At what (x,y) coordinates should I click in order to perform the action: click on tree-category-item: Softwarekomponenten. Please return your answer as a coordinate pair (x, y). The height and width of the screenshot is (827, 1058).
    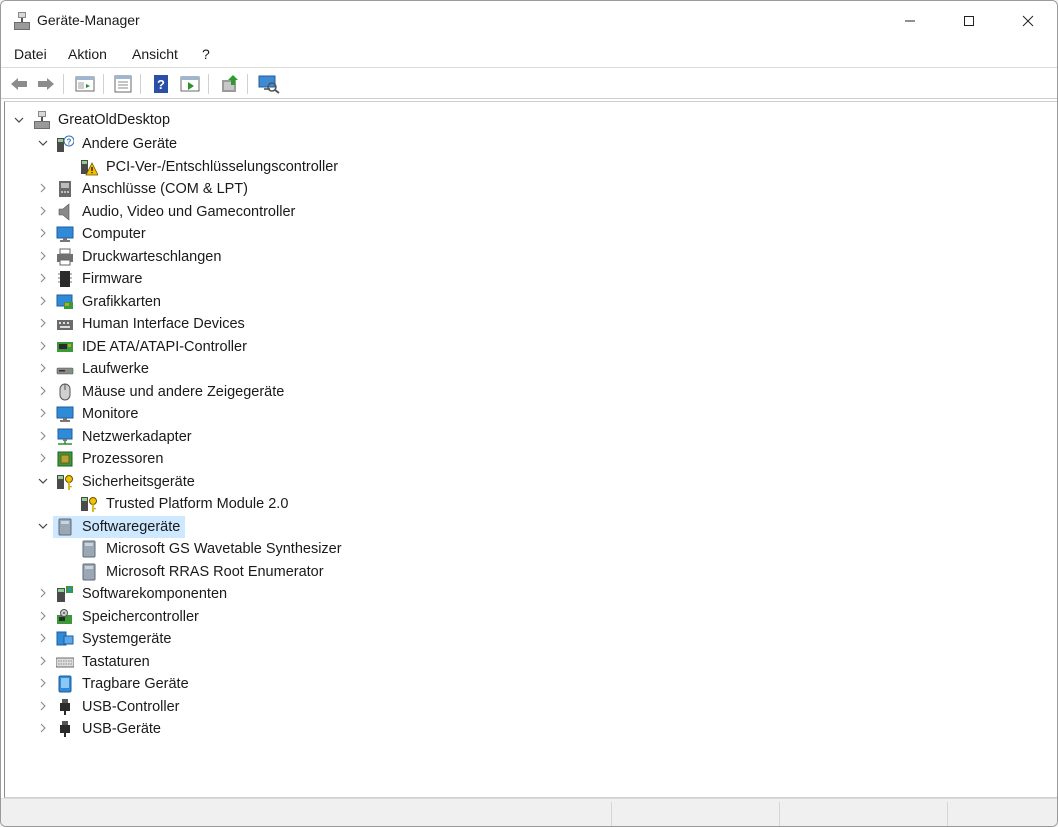
    Looking at the image, I should click on (154, 594).